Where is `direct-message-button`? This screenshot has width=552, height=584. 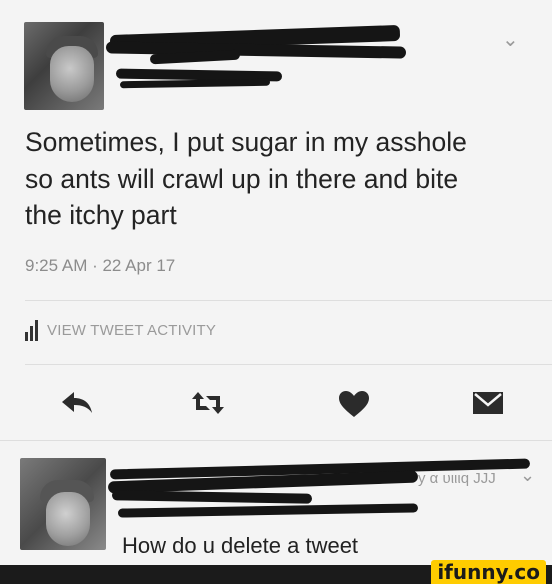
direct-message-button is located at coordinates (488, 405).